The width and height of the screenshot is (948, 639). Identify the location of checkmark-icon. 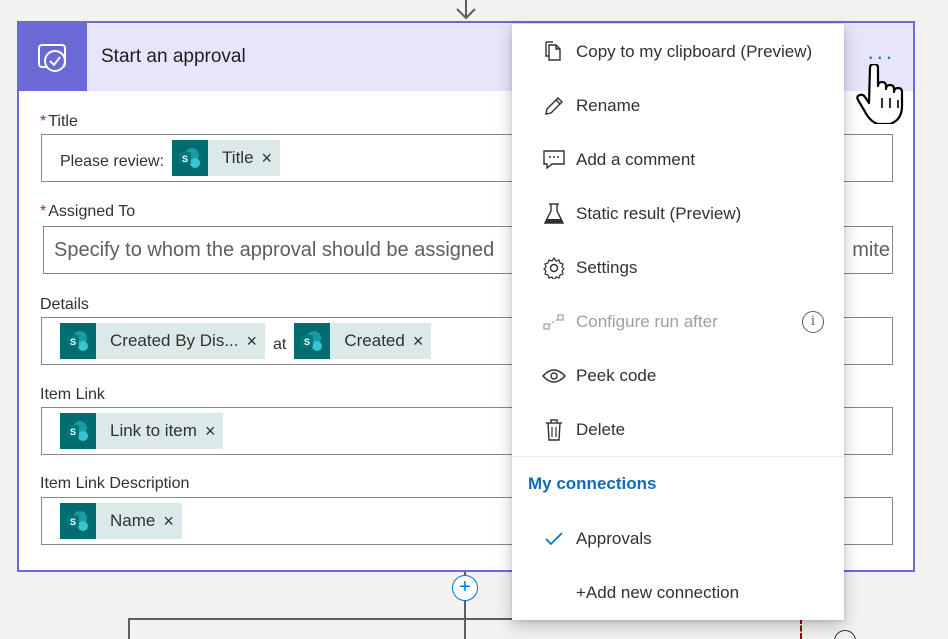
(554, 539).